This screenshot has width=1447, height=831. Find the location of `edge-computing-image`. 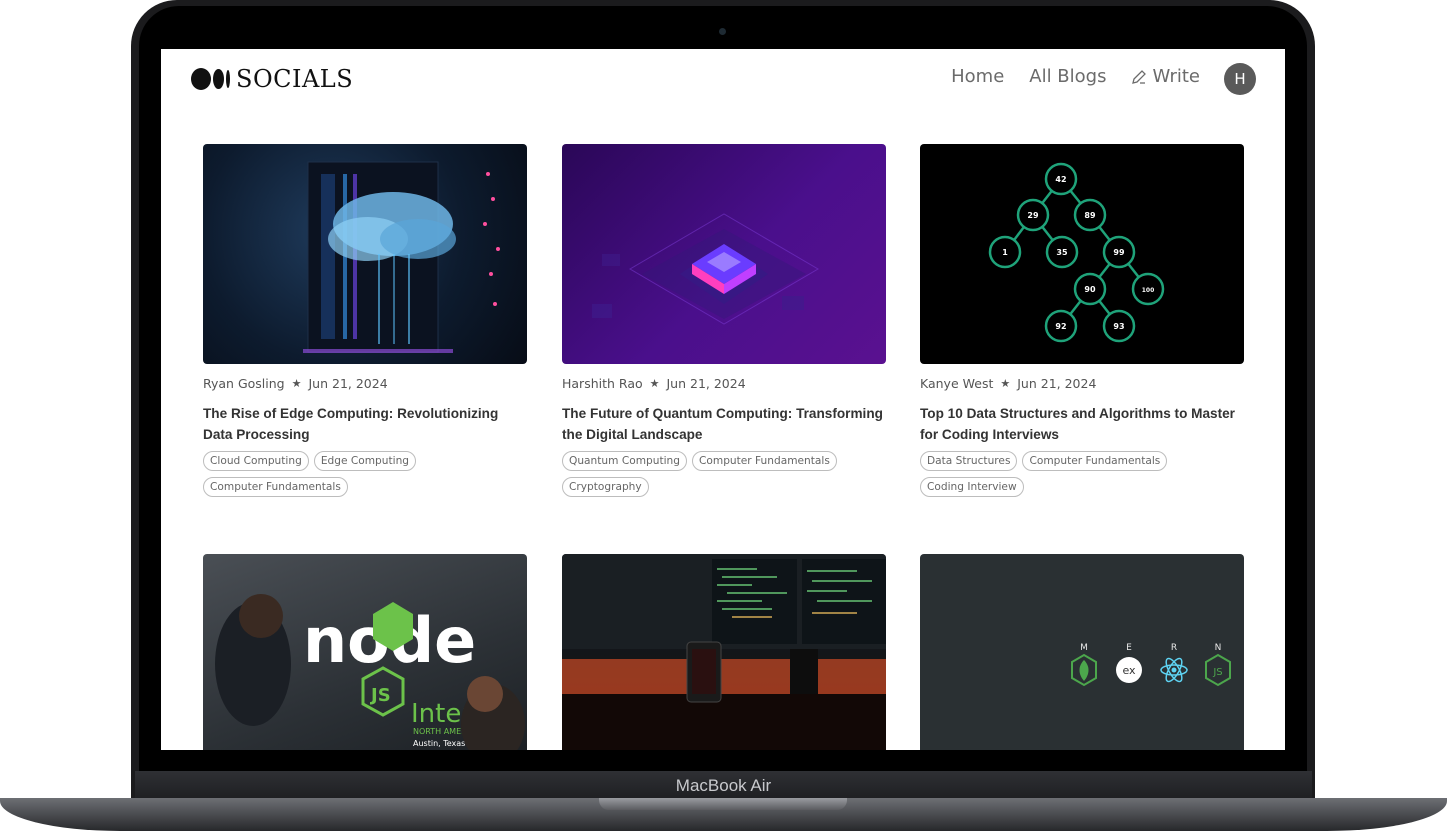

edge-computing-image is located at coordinates (365, 254).